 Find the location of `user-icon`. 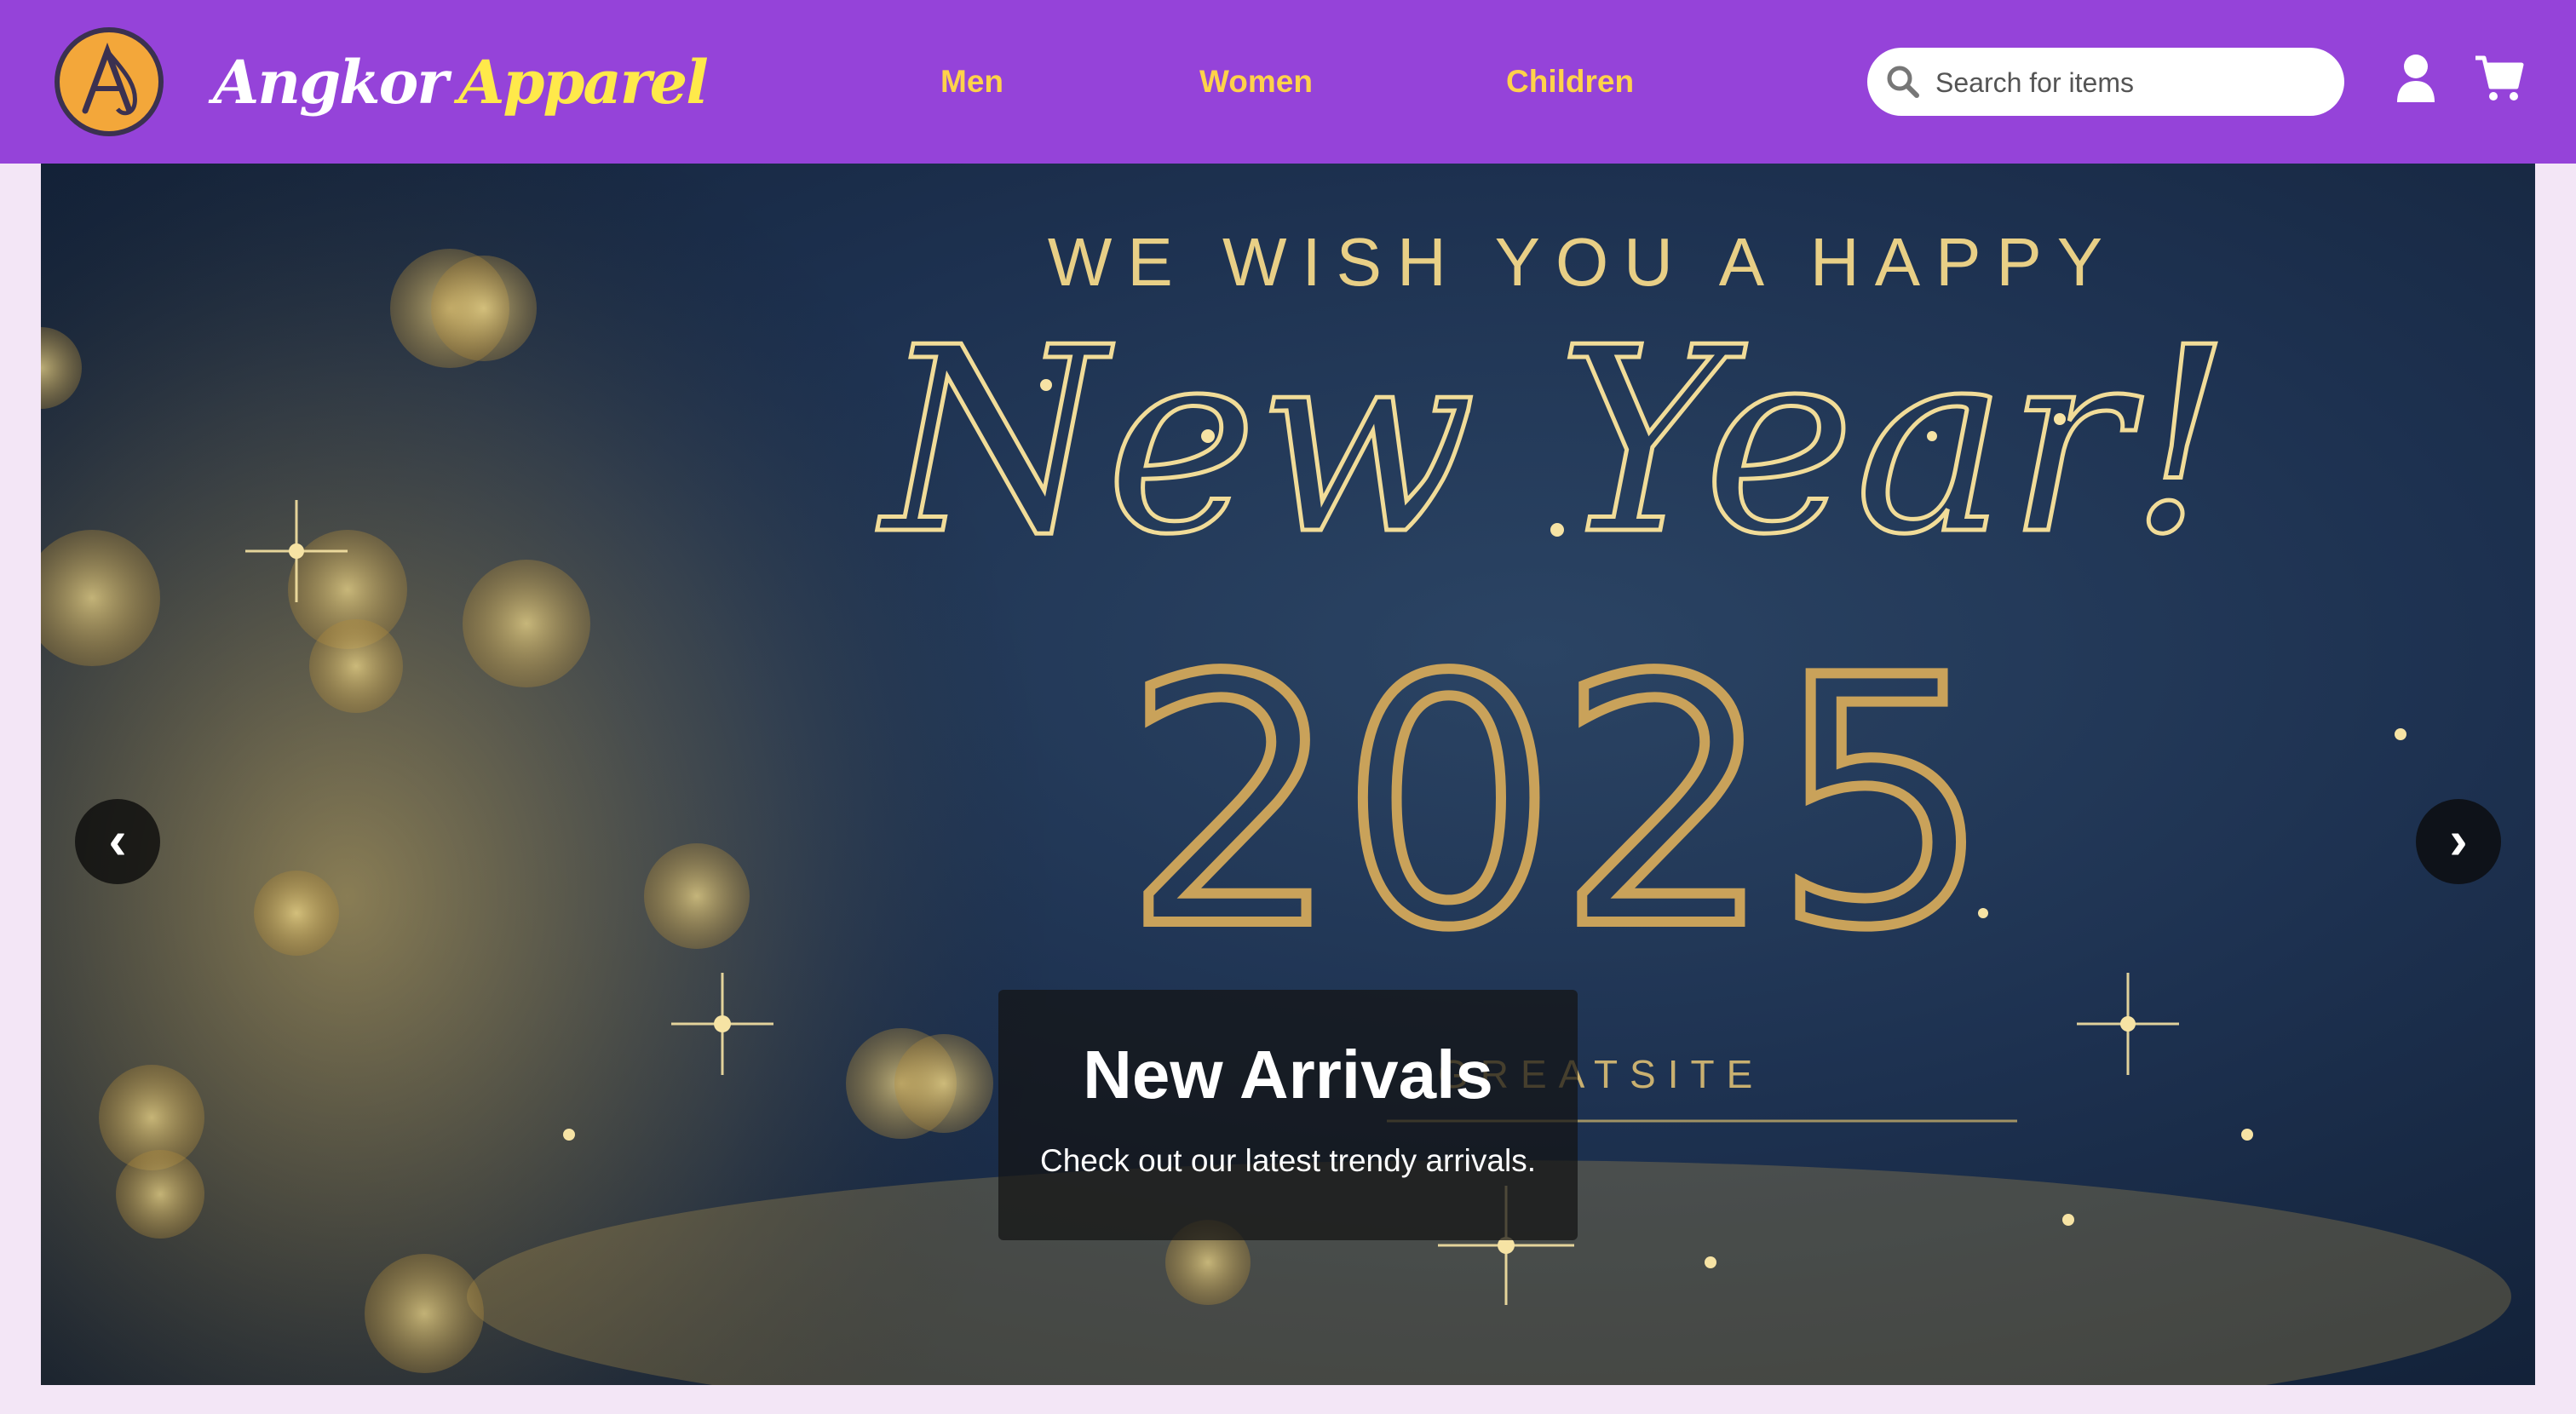

user-icon is located at coordinates (2416, 78).